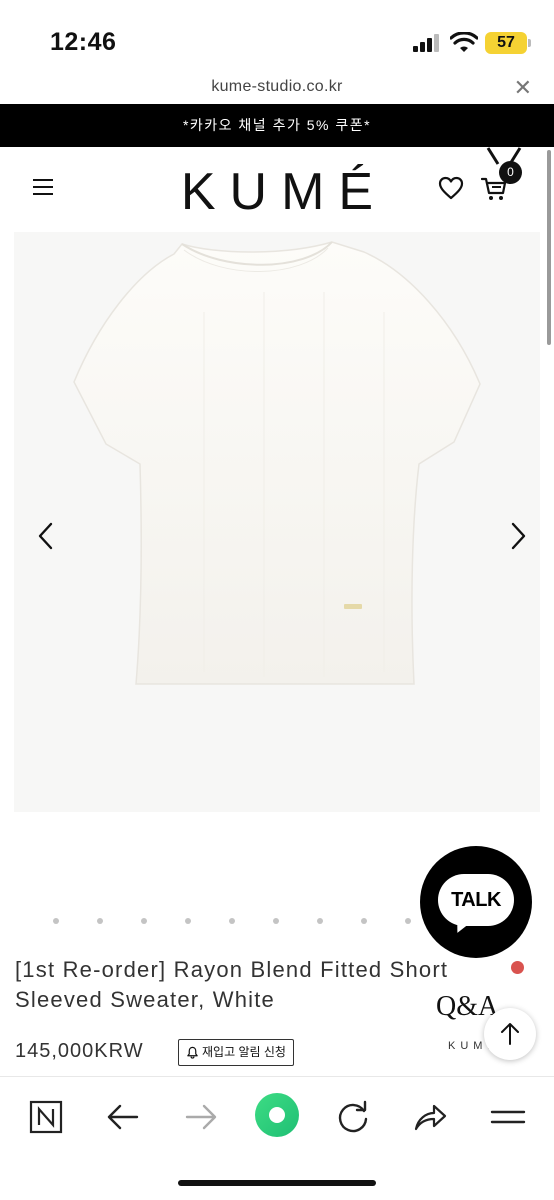 The width and height of the screenshot is (554, 1200). Describe the element at coordinates (244, 1052) in the screenshot. I see `restock-label: 재입고 알림 신청` at that location.